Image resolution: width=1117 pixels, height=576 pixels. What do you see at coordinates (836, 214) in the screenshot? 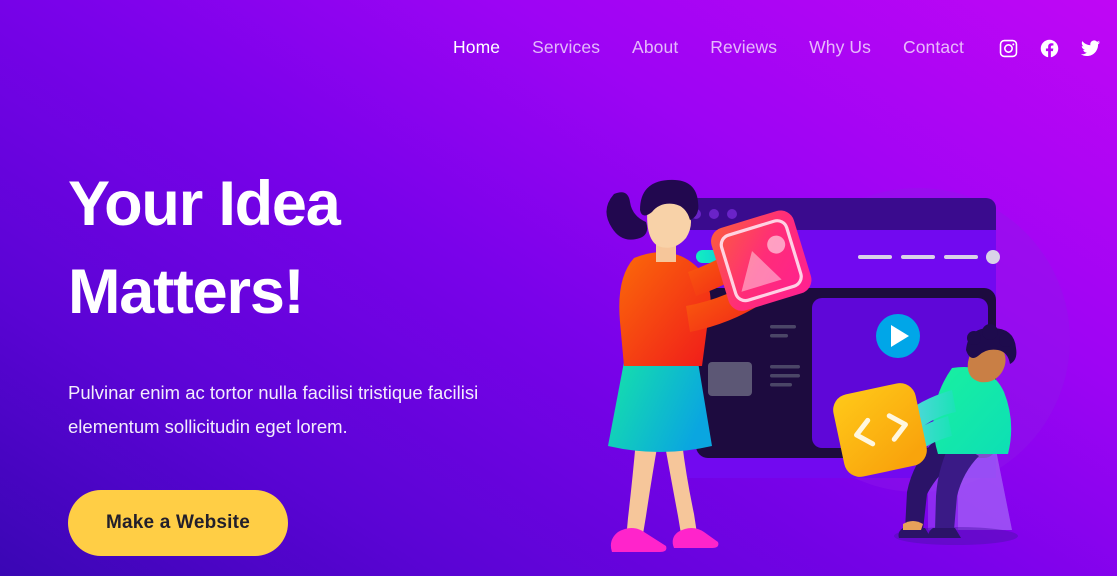
I see `browser-title-bar` at bounding box center [836, 214].